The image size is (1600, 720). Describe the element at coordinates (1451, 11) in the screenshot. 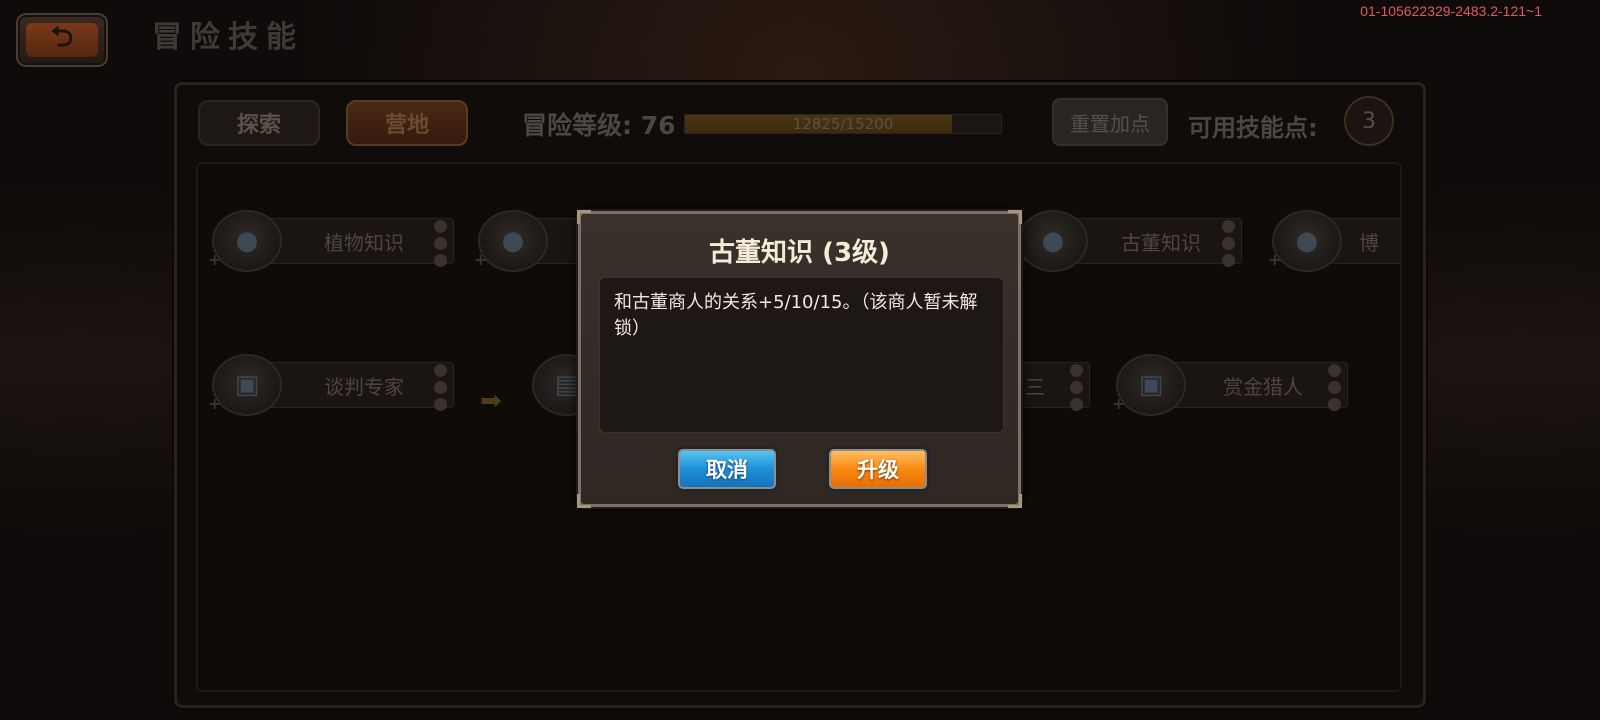

I see `debug-id-text: 01-105622329-2483.2-121~1` at that location.